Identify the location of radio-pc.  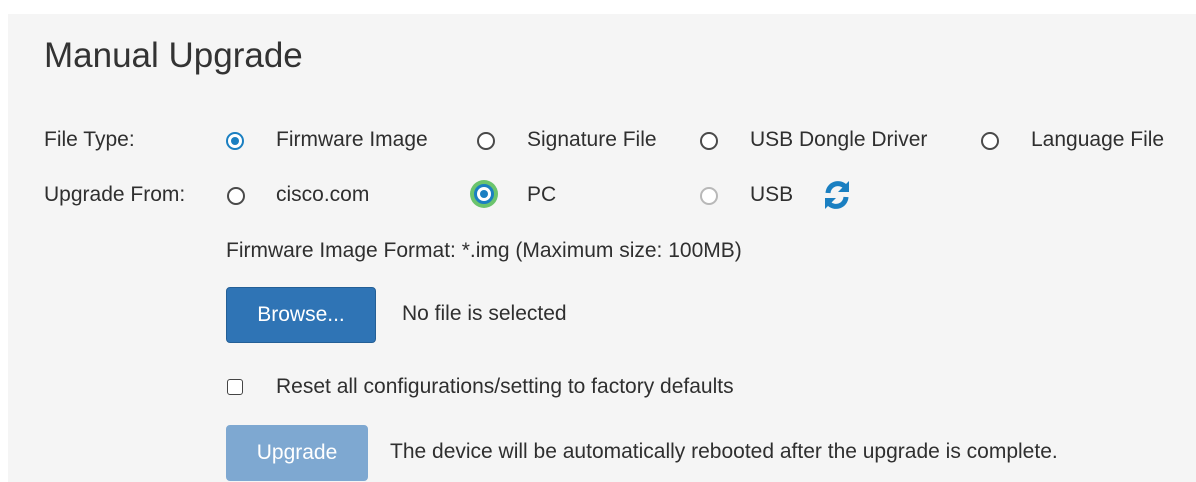
(484, 194).